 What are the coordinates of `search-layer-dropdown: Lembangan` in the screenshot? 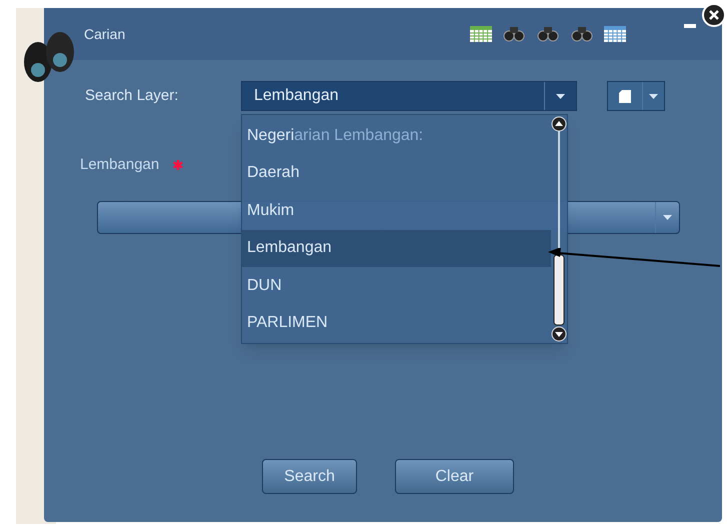 It's located at (409, 96).